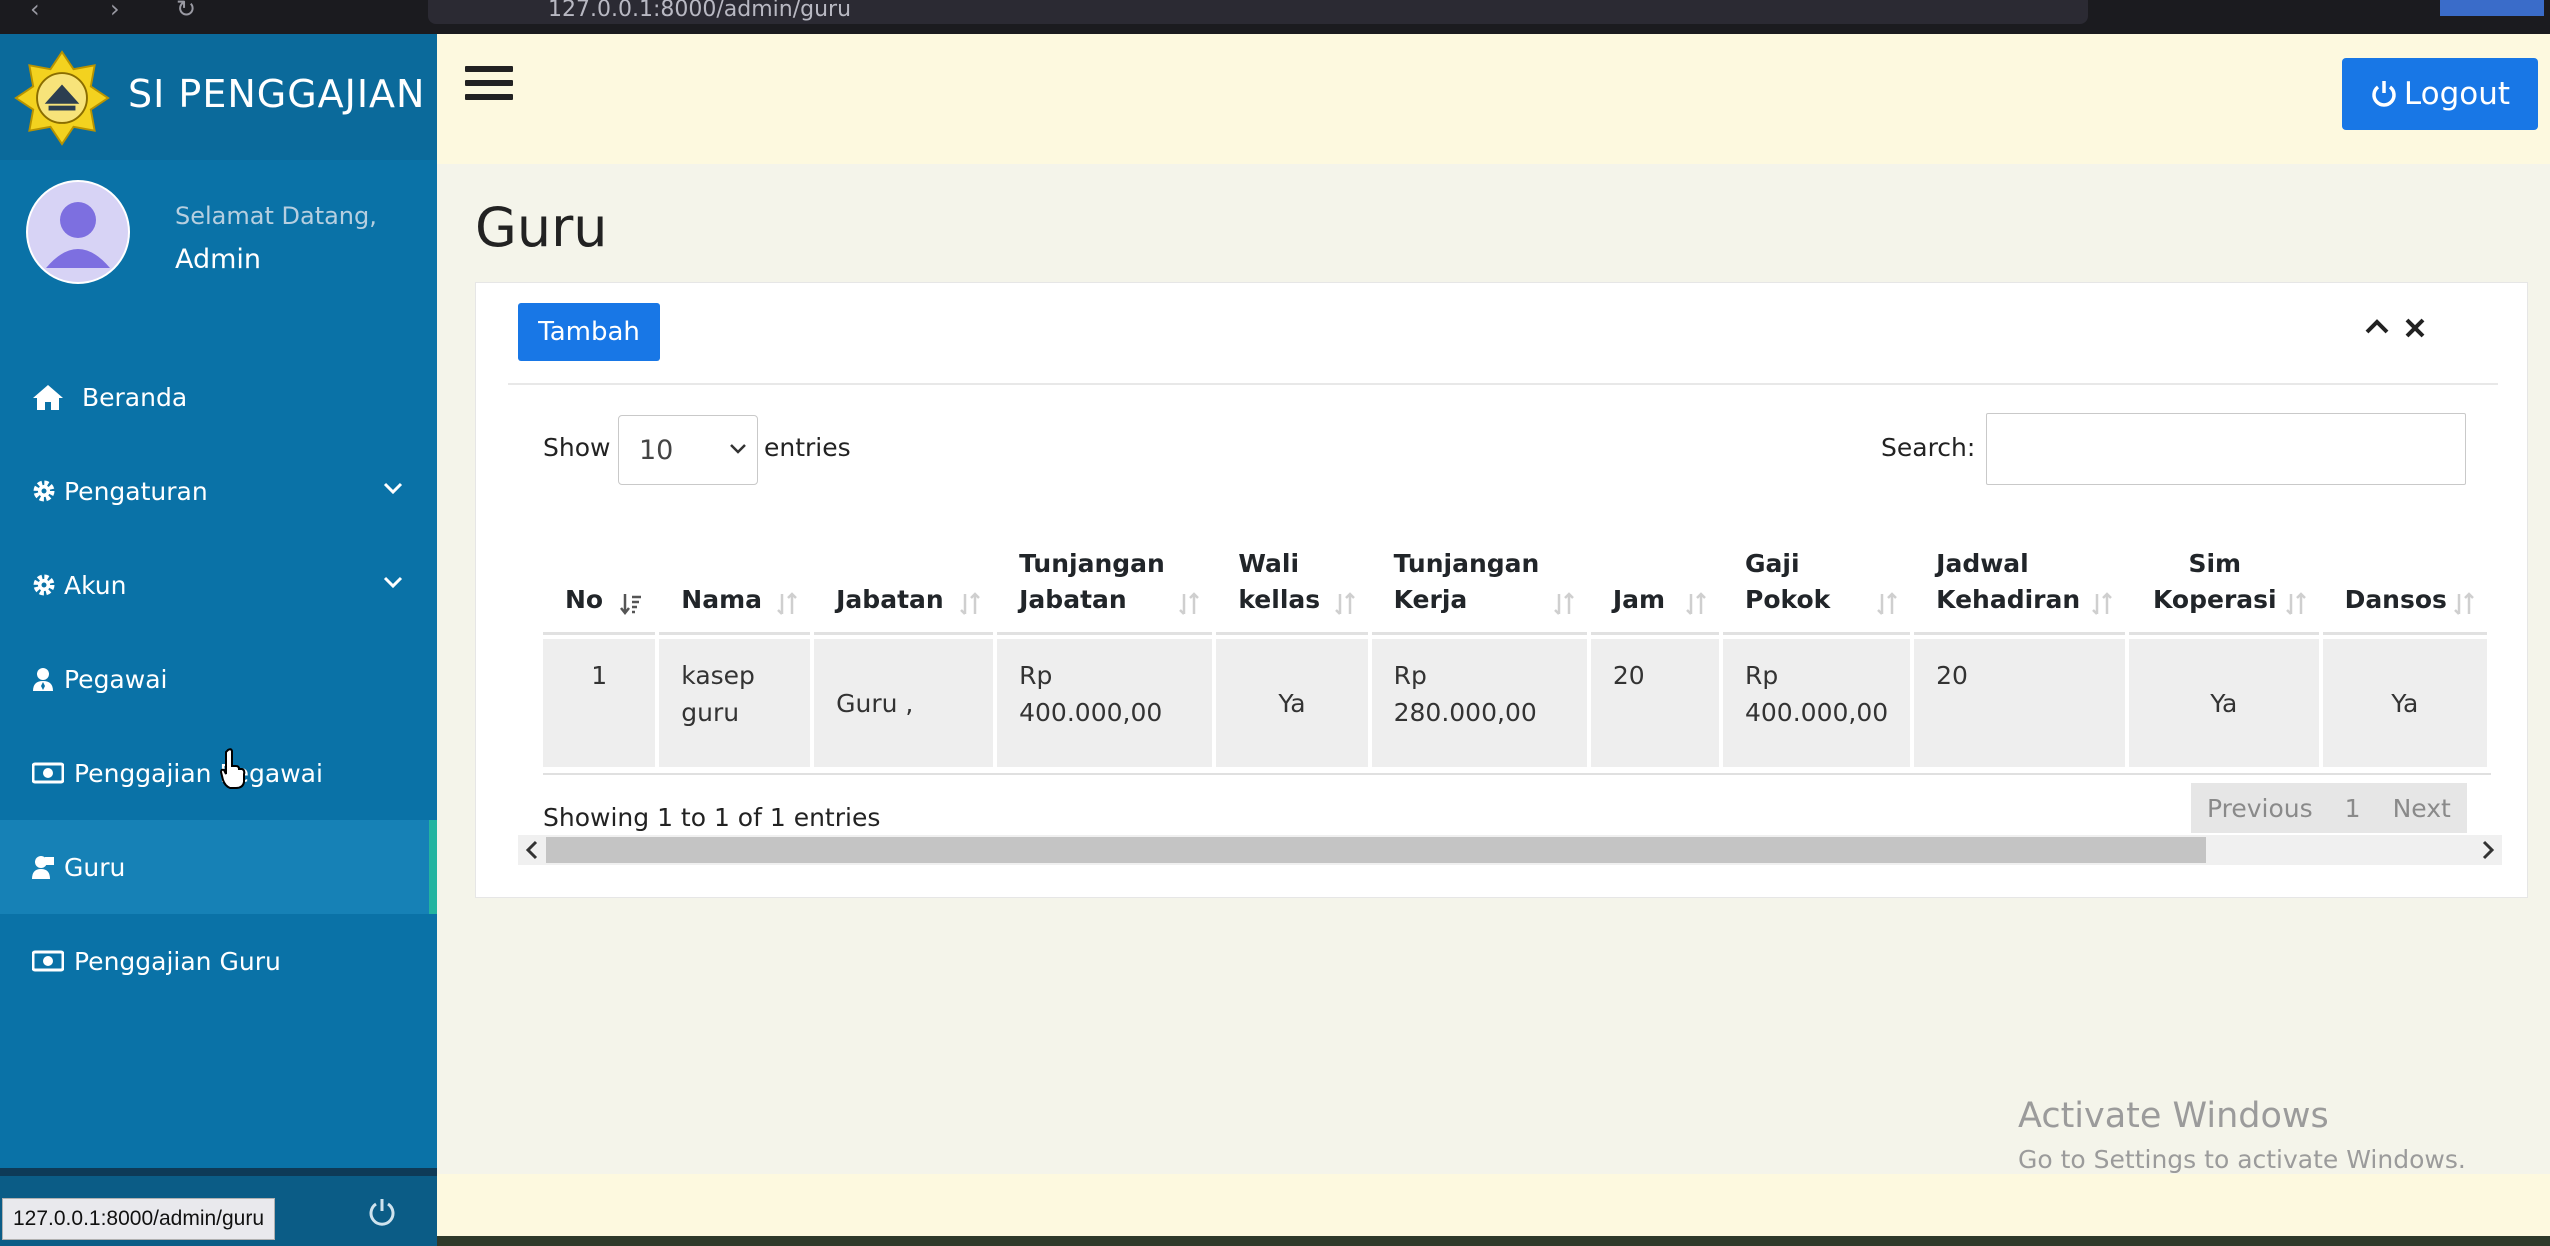 The height and width of the screenshot is (1246, 2550). Describe the element at coordinates (489, 86) in the screenshot. I see `menu-toggle-icon` at that location.